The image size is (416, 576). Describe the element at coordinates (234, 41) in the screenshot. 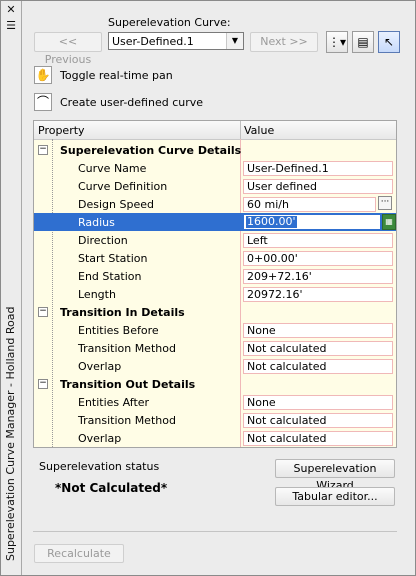

I see `chevron-down-icon: ▼` at that location.